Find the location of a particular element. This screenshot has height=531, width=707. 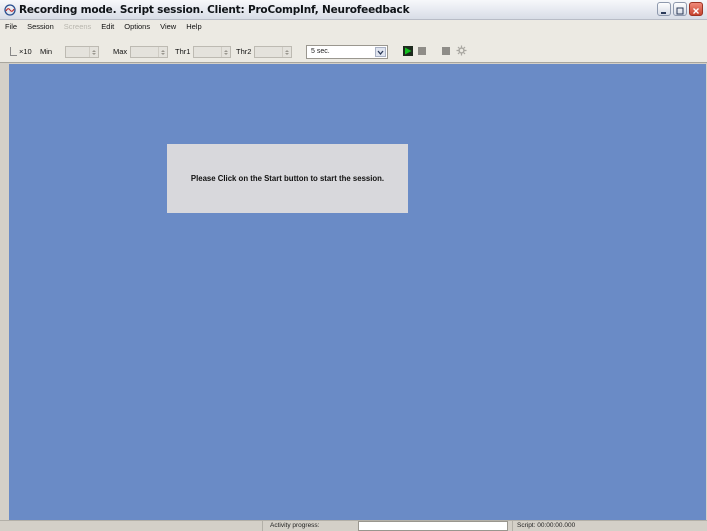

play-button is located at coordinates (408, 52).